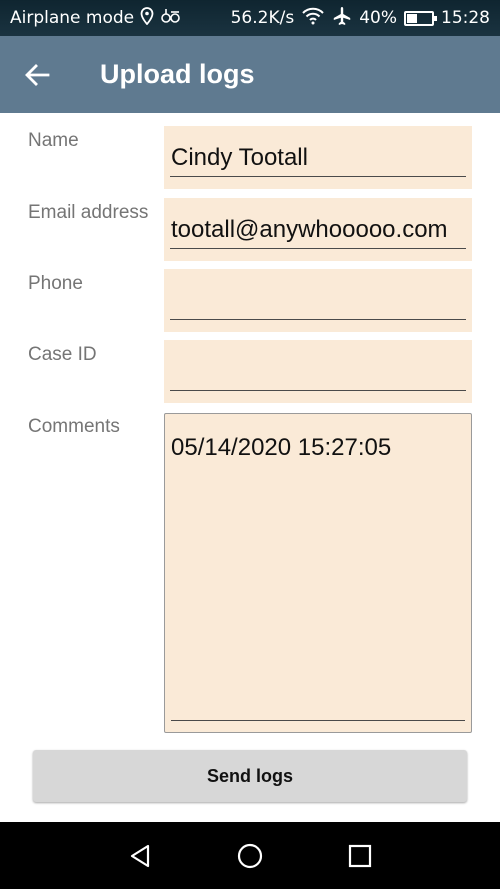 Image resolution: width=500 pixels, height=889 pixels. I want to click on nav-home-icon, so click(250, 855).